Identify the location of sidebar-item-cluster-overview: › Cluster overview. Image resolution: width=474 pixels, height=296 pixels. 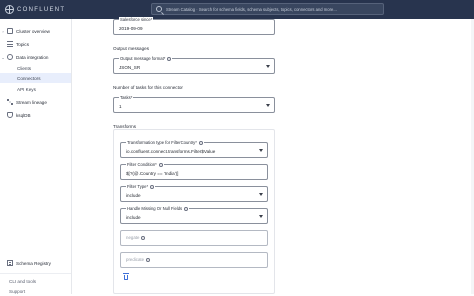
(35, 31).